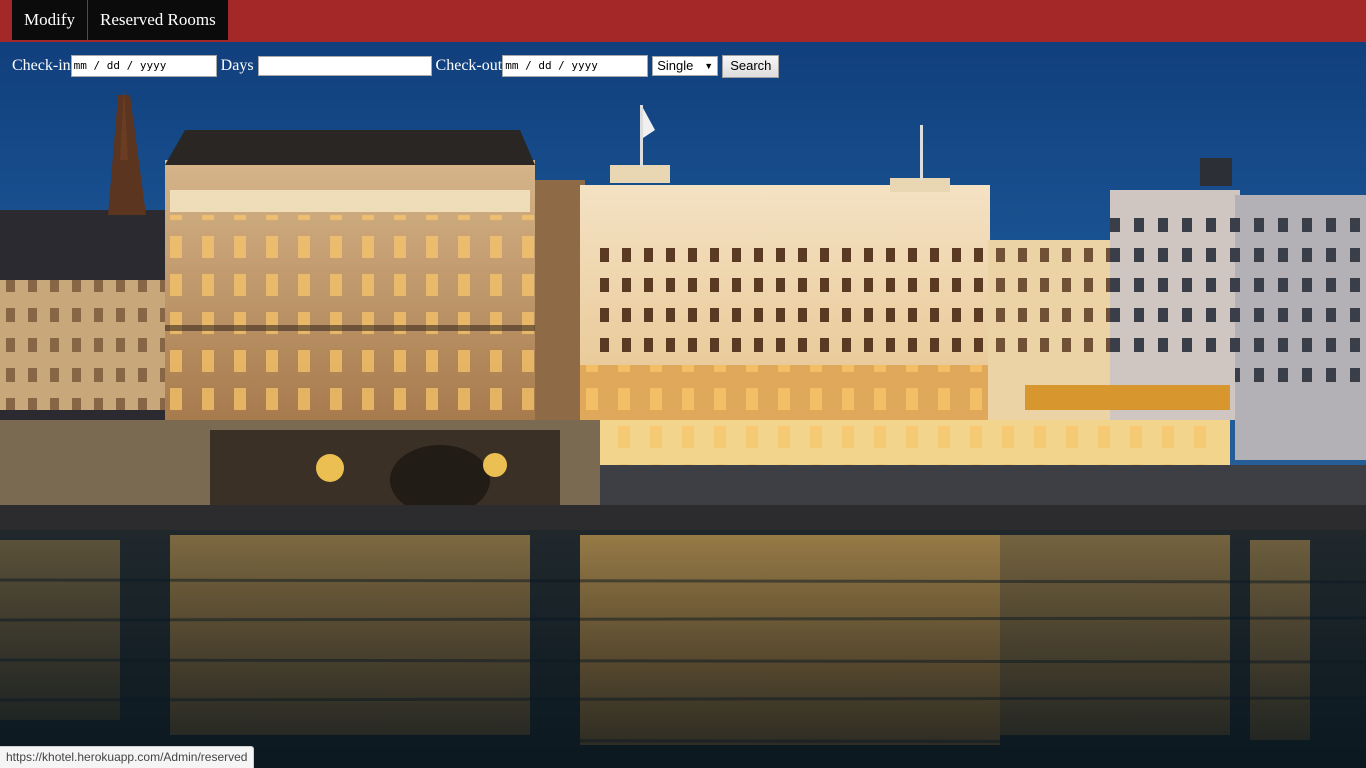 The height and width of the screenshot is (768, 1366). What do you see at coordinates (469, 65) in the screenshot?
I see `checkout-label: Check-out` at bounding box center [469, 65].